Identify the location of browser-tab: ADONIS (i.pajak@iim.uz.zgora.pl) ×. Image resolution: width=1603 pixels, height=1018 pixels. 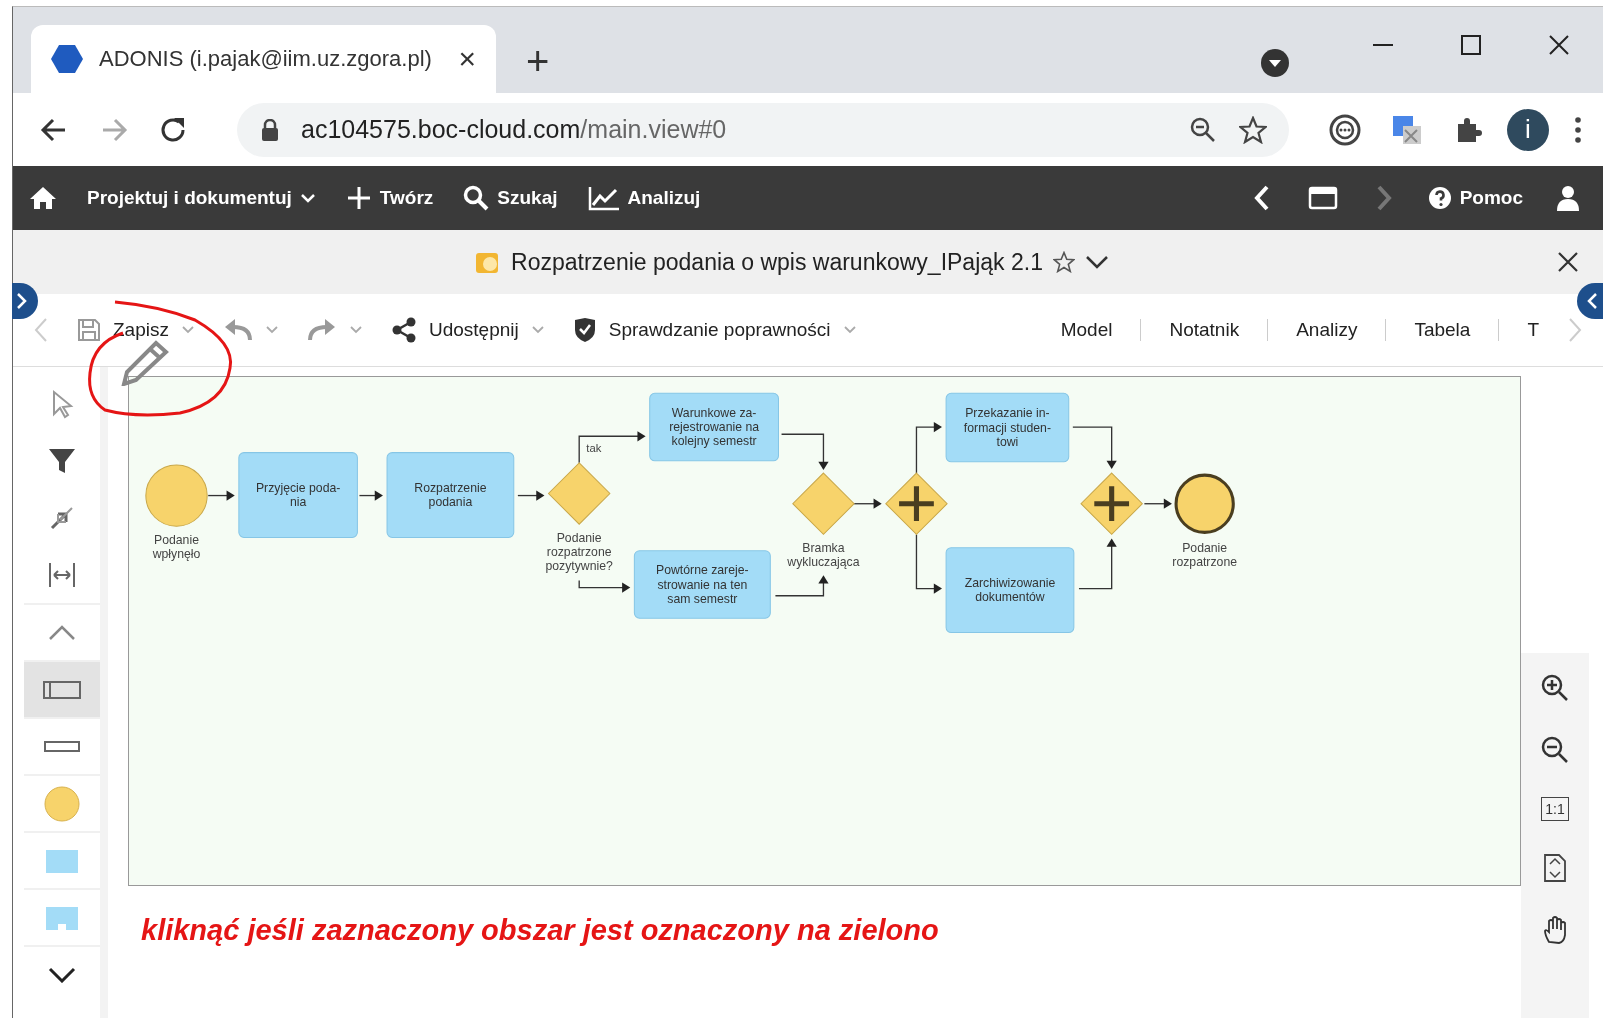
(263, 59).